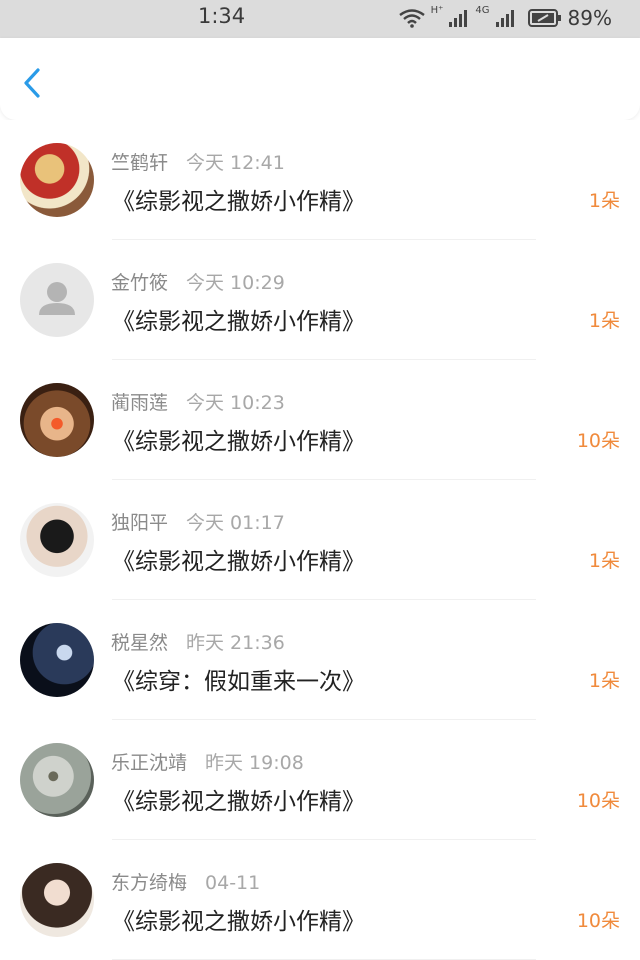 Image resolution: width=640 pixels, height=960 pixels. I want to click on sender-line: 税星然 昨天 21:36, so click(198, 641).